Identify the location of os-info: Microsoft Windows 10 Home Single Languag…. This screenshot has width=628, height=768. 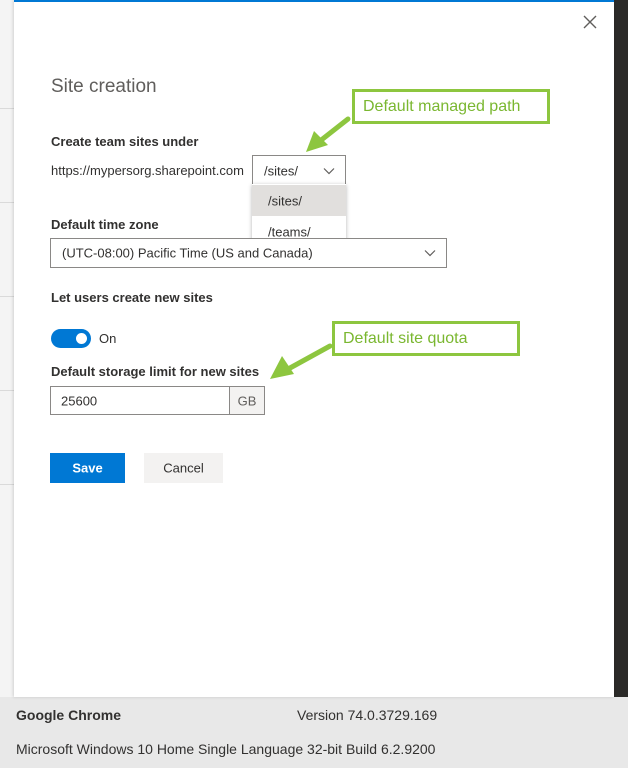
(226, 749).